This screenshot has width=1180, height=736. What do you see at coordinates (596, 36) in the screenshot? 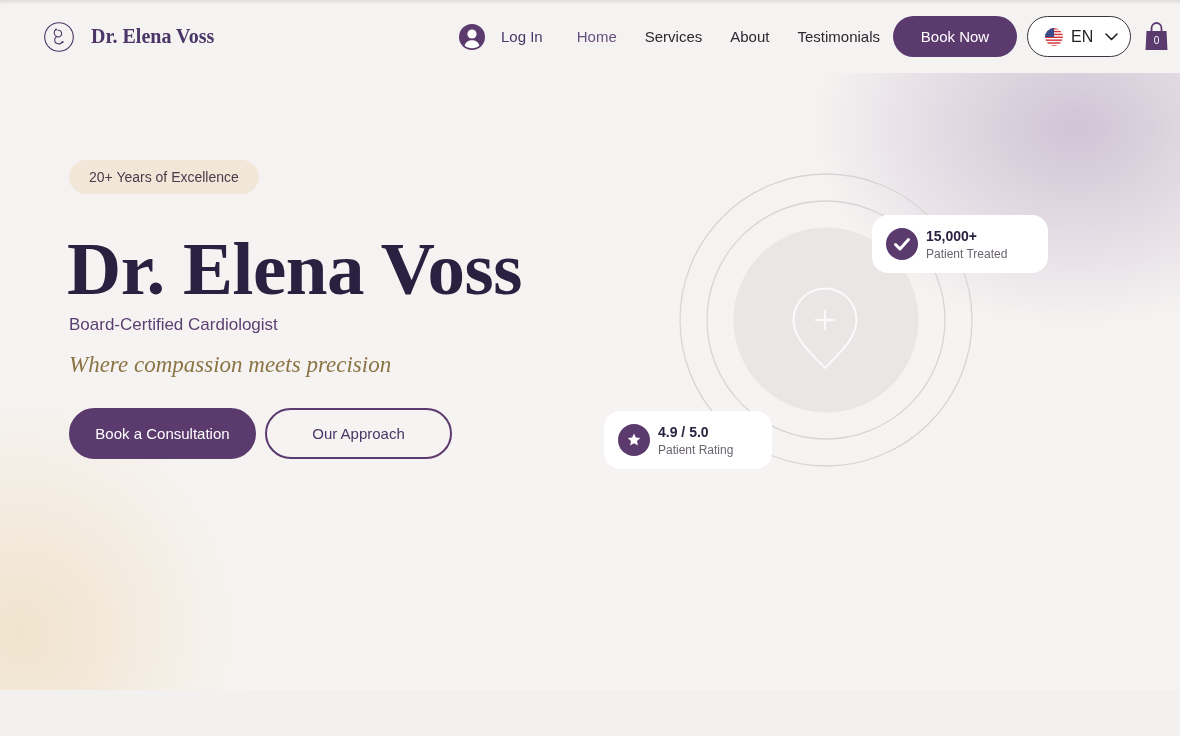
I see `nav-link: Home` at bounding box center [596, 36].